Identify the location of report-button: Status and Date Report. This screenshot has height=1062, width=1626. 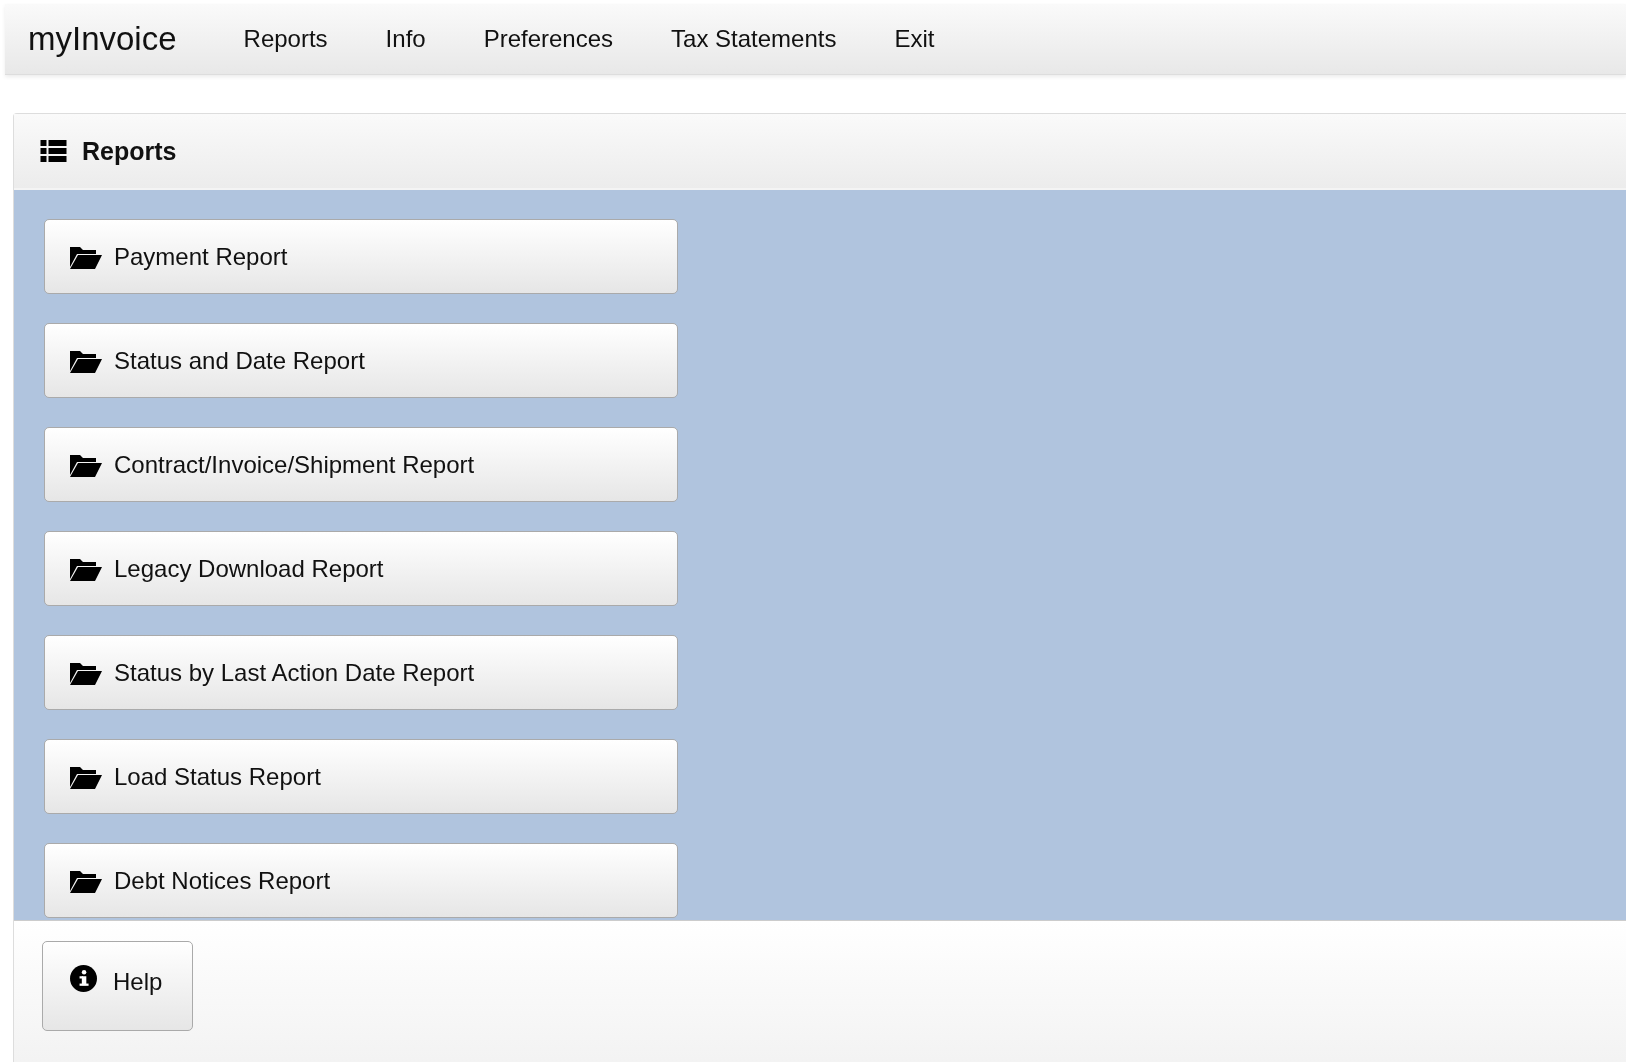
(361, 360).